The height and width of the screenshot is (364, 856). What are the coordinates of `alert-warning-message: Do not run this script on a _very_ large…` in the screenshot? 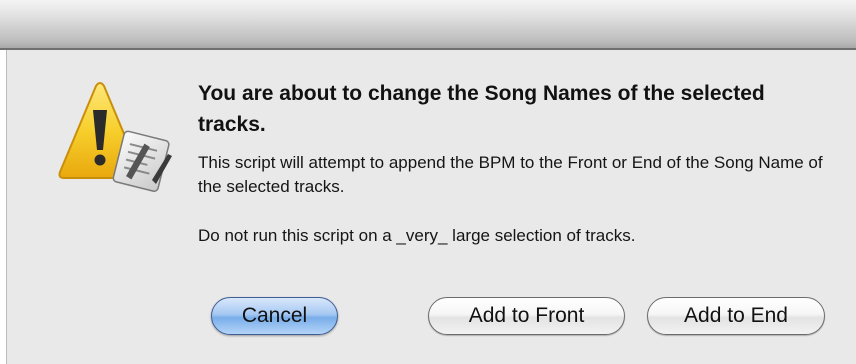 It's located at (417, 235).